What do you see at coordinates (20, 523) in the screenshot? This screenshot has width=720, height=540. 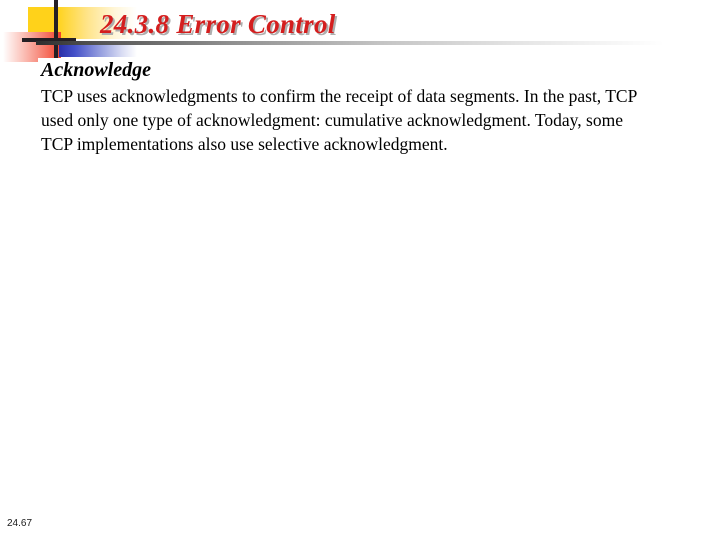 I see `page-number: 24.67` at bounding box center [20, 523].